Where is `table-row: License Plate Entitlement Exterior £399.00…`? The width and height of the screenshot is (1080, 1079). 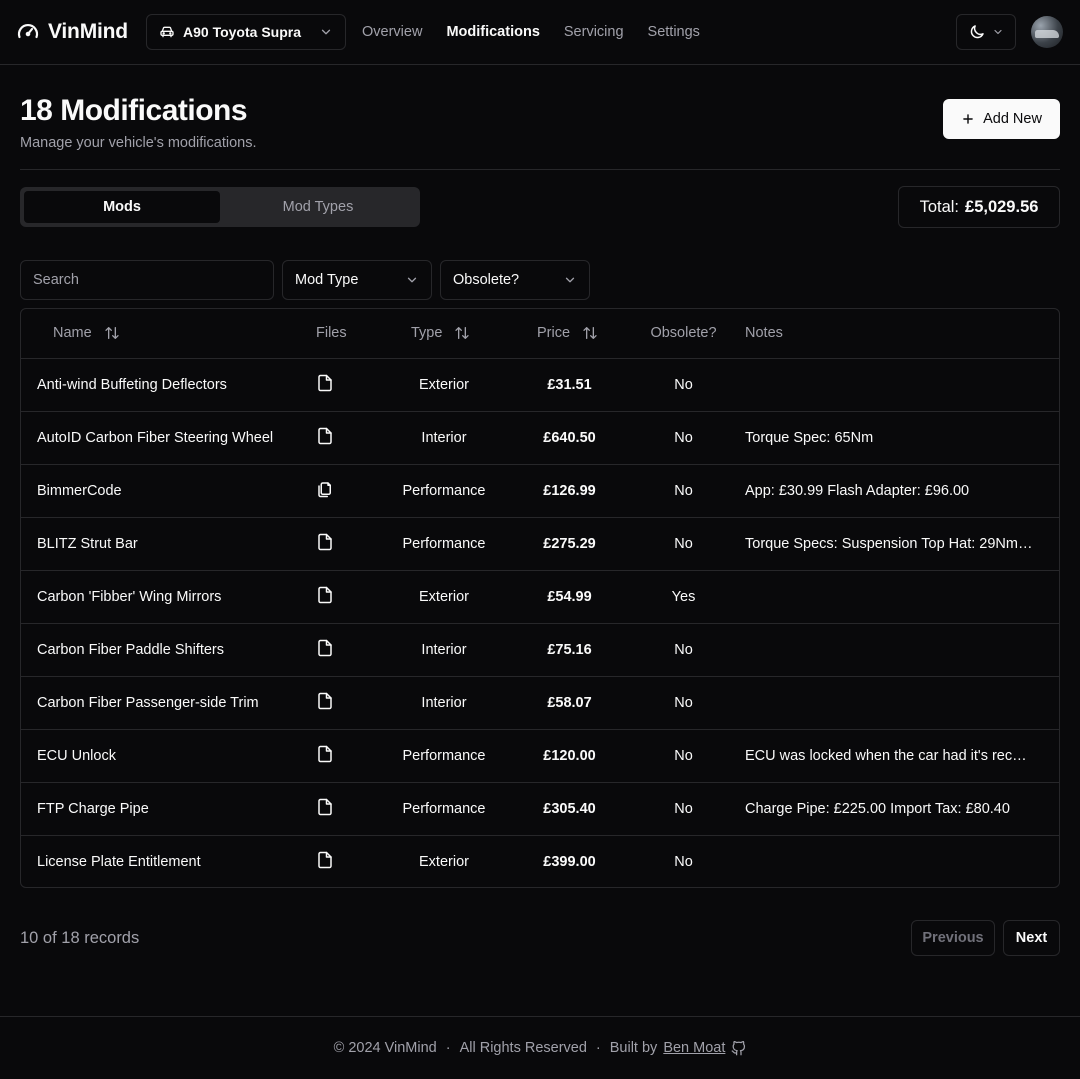
table-row: License Plate Entitlement Exterior £399.00… is located at coordinates (540, 861).